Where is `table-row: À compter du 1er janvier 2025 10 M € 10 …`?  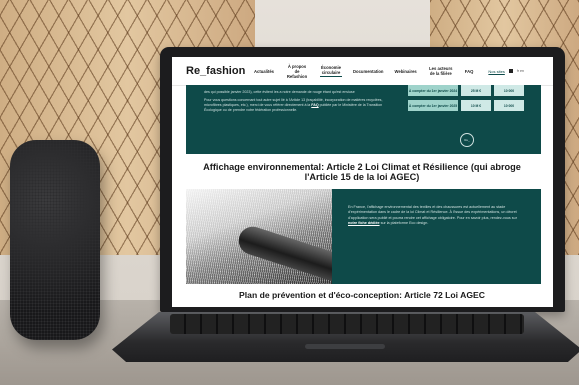
table-row: À compter du 1er janvier 2025 10 M € 10 … is located at coordinates (468, 105).